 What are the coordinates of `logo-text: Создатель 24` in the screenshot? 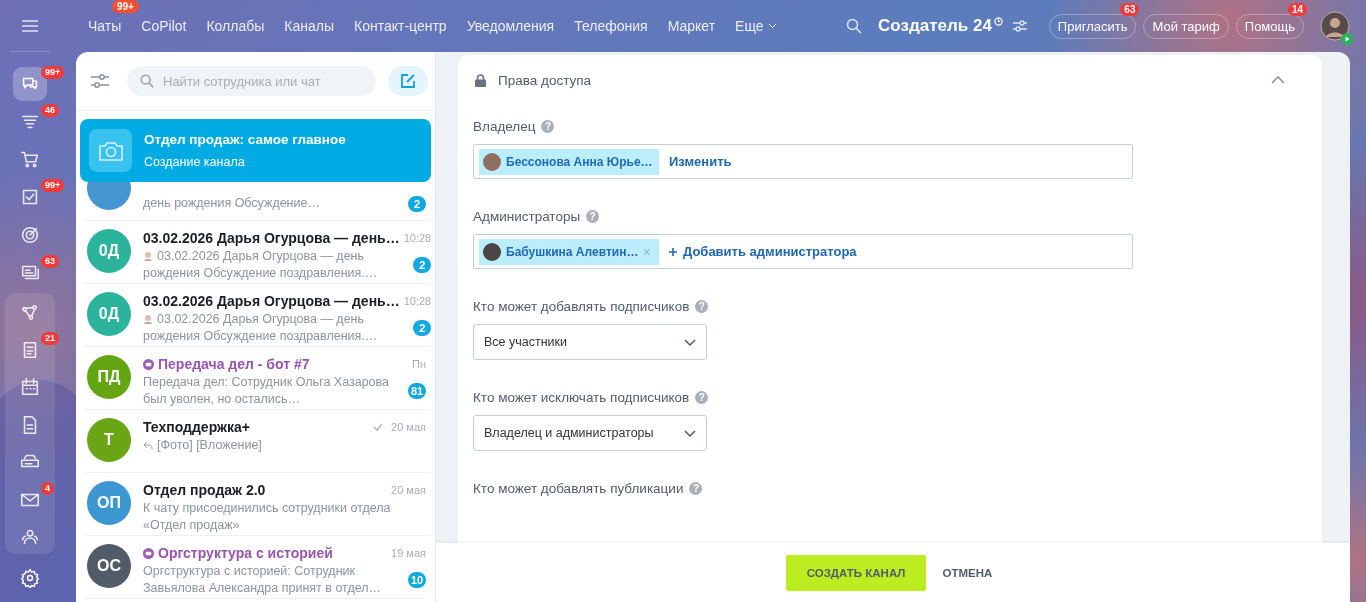 It's located at (935, 26).